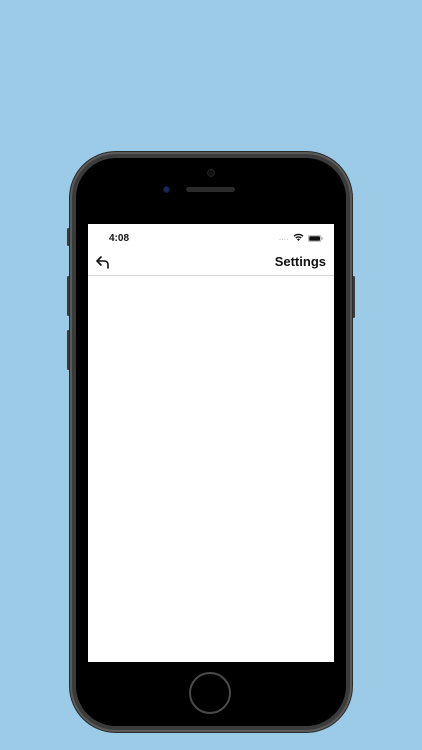 The image size is (422, 750). What do you see at coordinates (210, 693) in the screenshot?
I see `home-button` at bounding box center [210, 693].